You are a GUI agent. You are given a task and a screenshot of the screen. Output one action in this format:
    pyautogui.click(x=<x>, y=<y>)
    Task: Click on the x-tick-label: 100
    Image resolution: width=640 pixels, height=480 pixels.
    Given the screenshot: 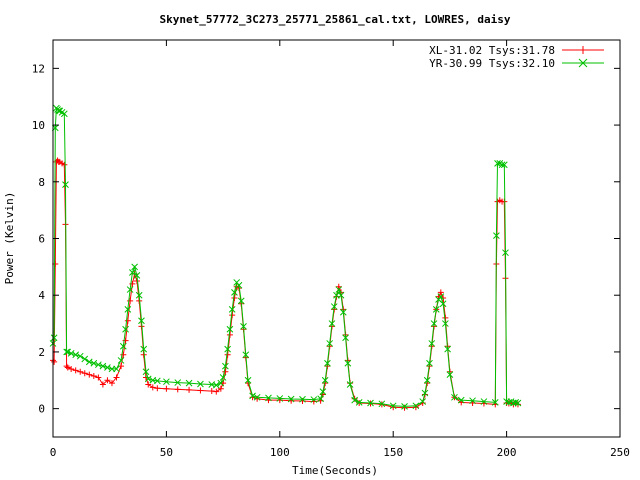 What is the action you would take?
    pyautogui.click(x=280, y=452)
    